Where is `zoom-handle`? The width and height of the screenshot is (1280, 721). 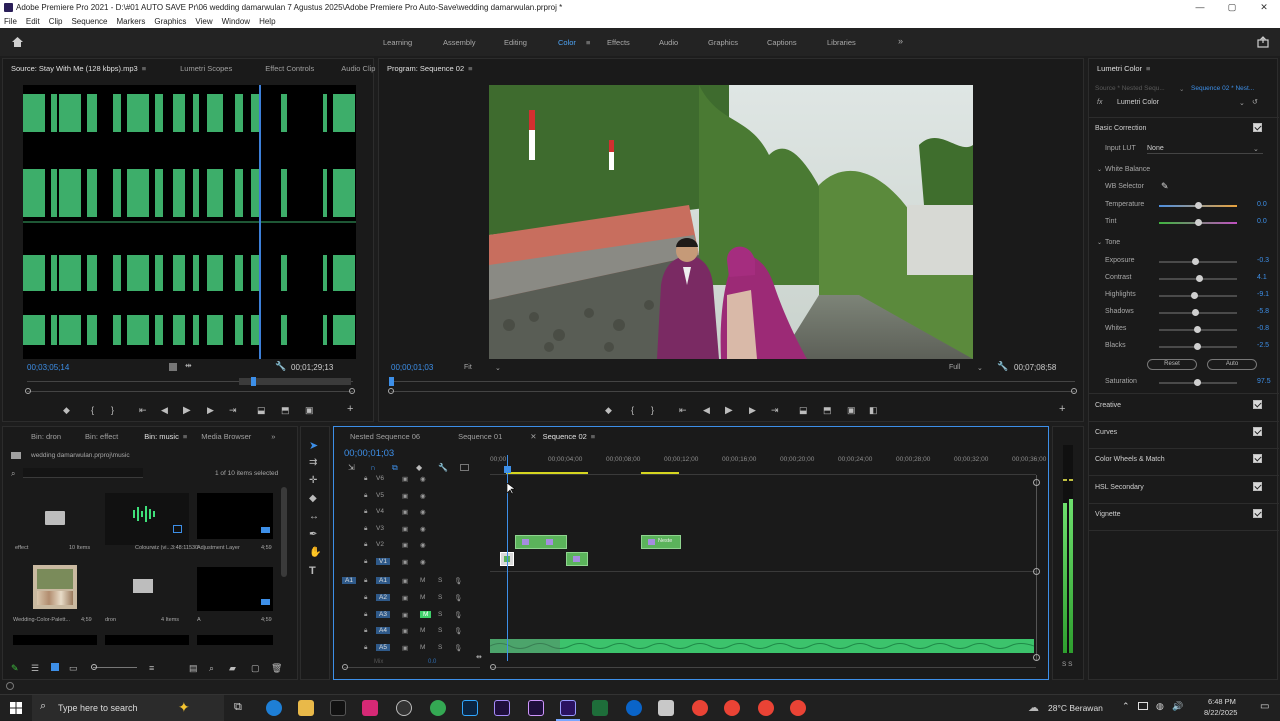
zoom-handle is located at coordinates (345, 667).